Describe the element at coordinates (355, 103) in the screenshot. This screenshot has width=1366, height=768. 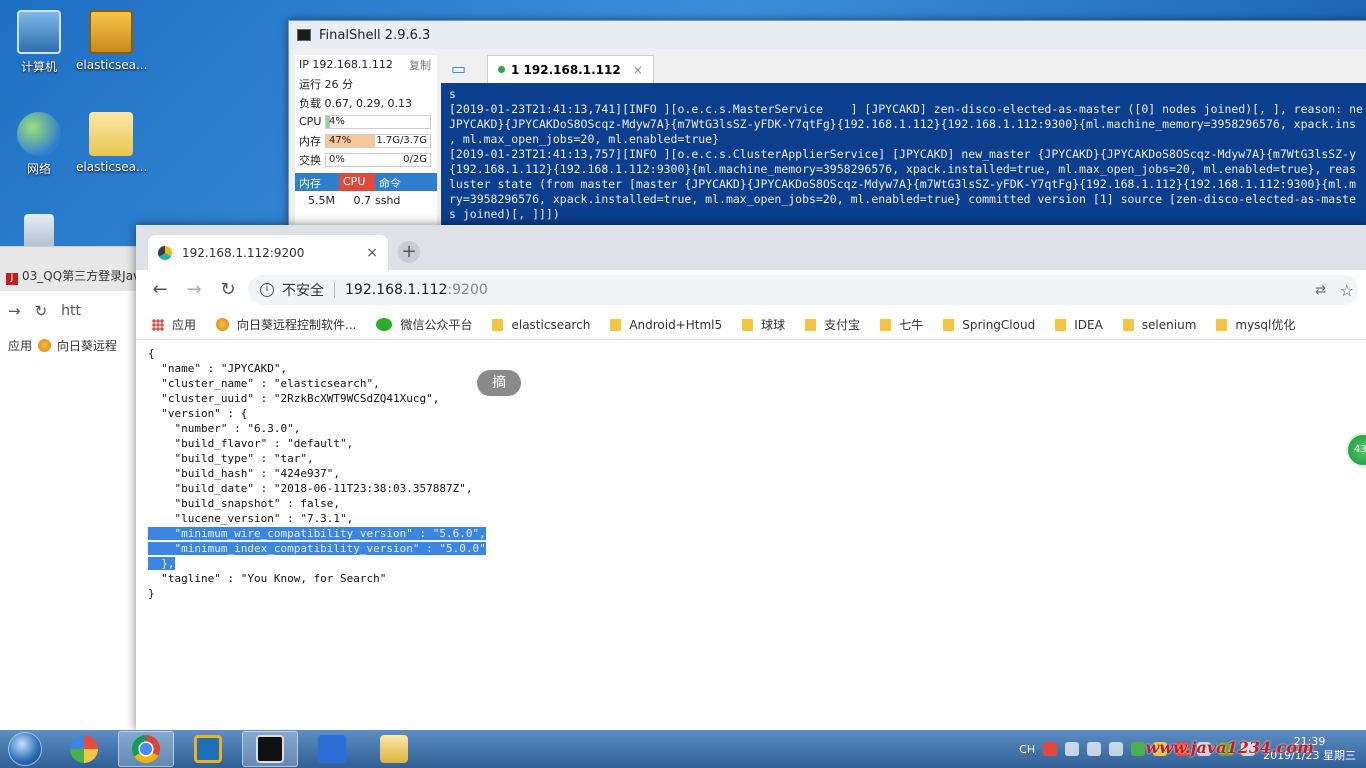
I see `load-label: 负载 0.67, 0.29, 0.13` at that location.